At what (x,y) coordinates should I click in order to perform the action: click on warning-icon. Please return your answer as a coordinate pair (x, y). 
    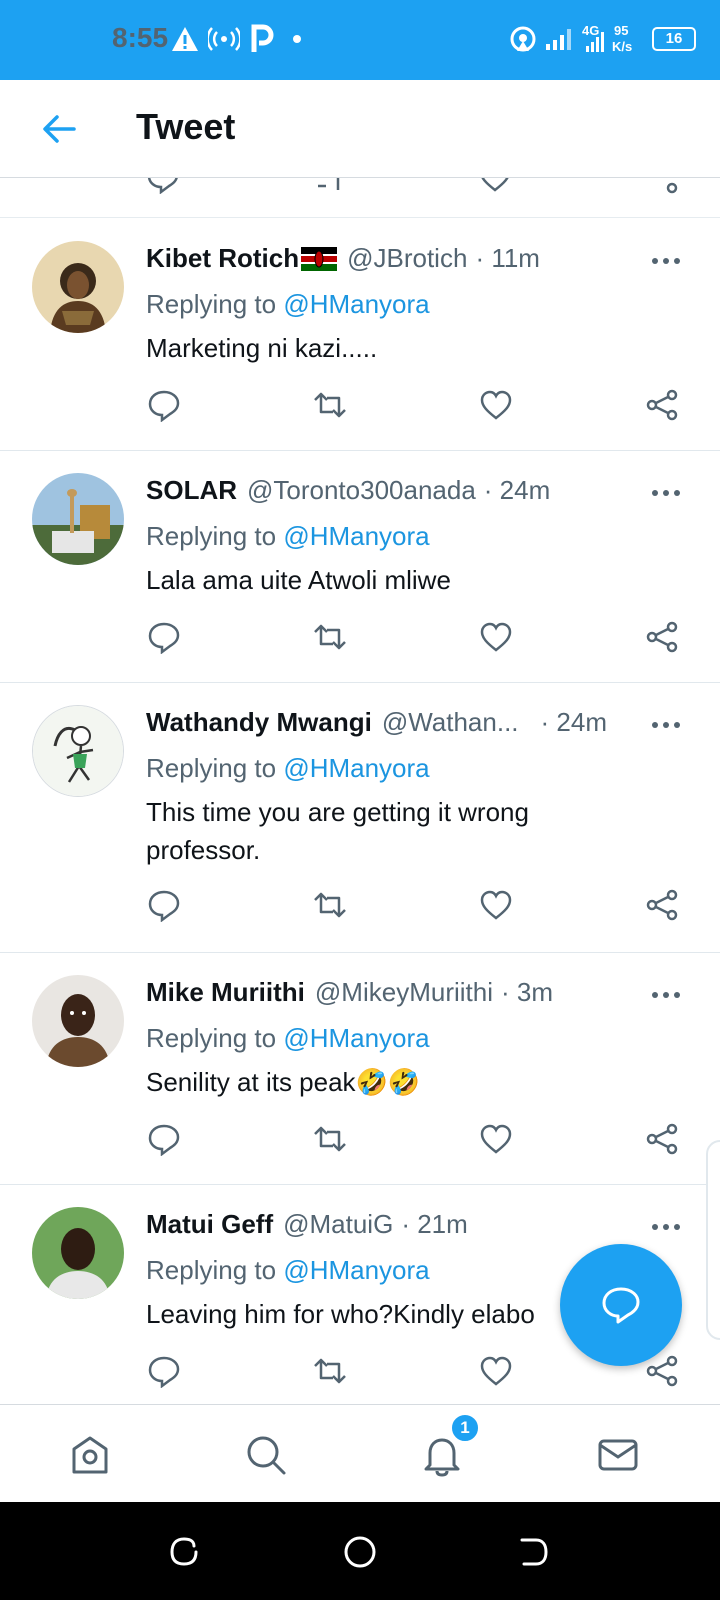
    Looking at the image, I should click on (185, 39).